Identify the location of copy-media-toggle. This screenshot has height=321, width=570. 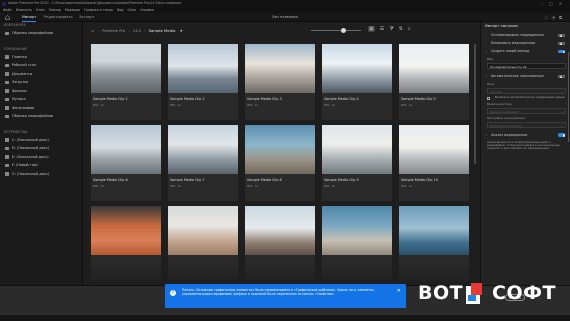
(561, 35).